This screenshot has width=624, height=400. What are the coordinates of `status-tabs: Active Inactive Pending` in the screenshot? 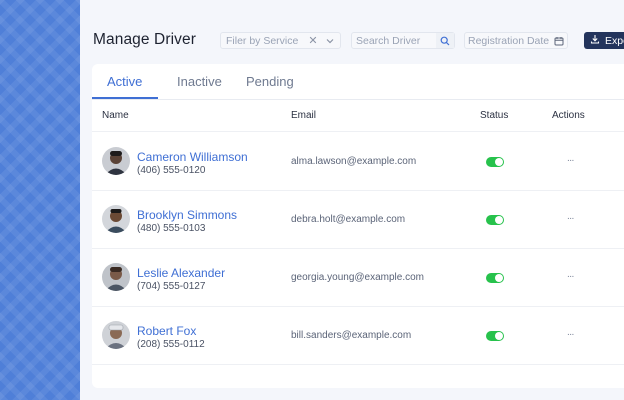 It's located at (358, 82).